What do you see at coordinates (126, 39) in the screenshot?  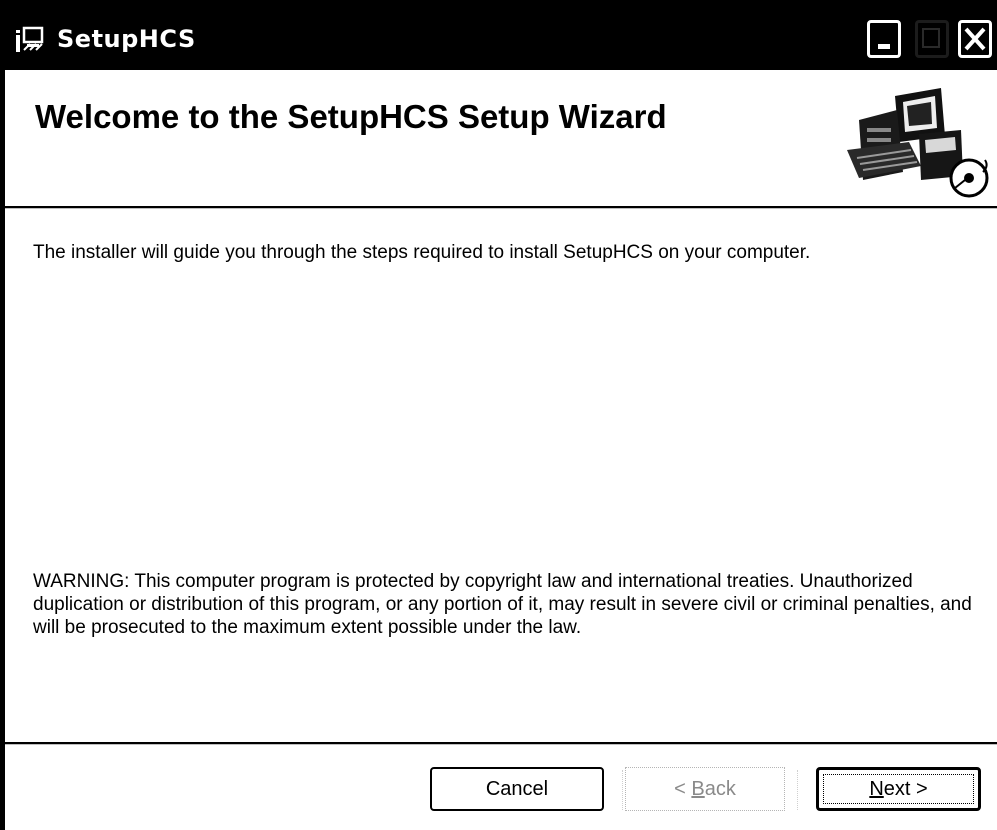 I see `window-title: SetupHCS` at bounding box center [126, 39].